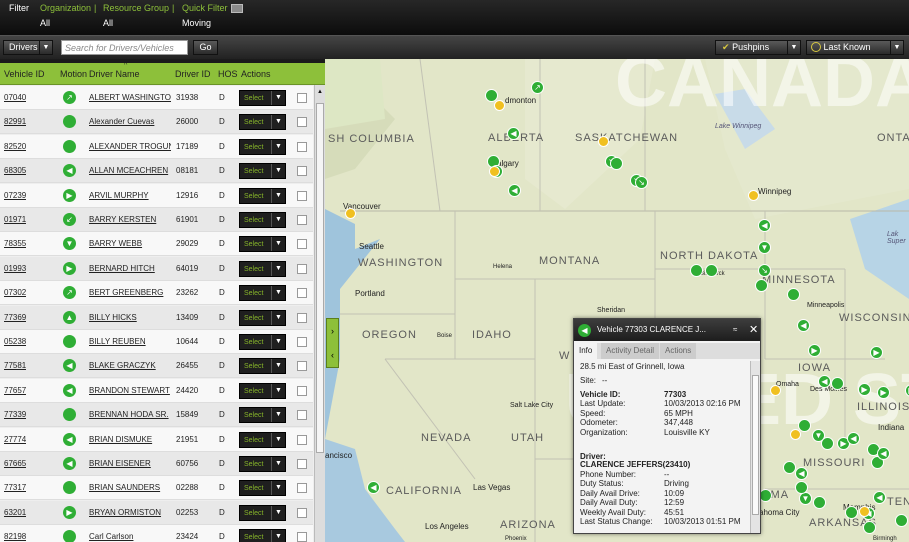  I want to click on vehicle-id-link: 77657, so click(15, 391).